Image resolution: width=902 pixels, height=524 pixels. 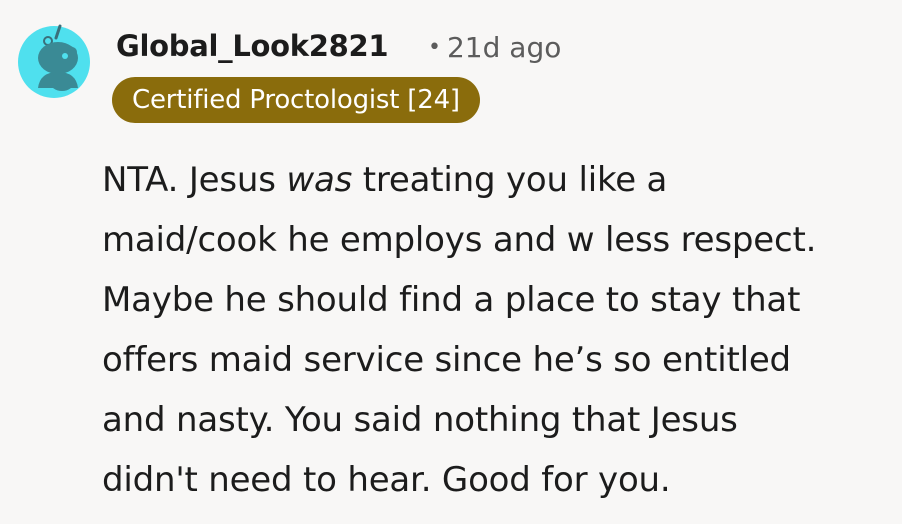 What do you see at coordinates (504, 47) in the screenshot?
I see `comment-timestamp: 21d ago` at bounding box center [504, 47].